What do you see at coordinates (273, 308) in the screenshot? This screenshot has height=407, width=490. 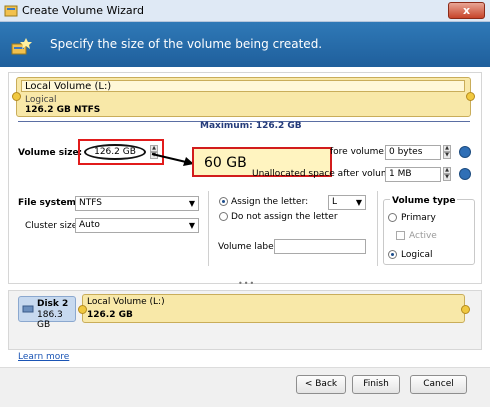 I see `disk-volume-bar: Local Volume (L:) 126.2 GB` at bounding box center [273, 308].